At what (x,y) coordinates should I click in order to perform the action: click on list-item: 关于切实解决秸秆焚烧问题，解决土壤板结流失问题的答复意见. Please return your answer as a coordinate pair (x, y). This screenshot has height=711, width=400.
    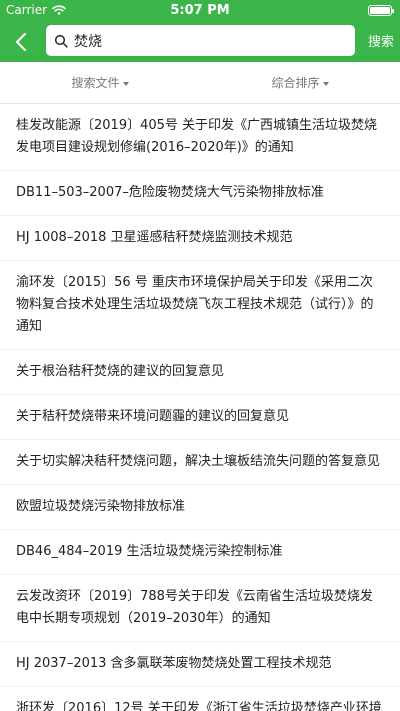
    Looking at the image, I should click on (200, 462).